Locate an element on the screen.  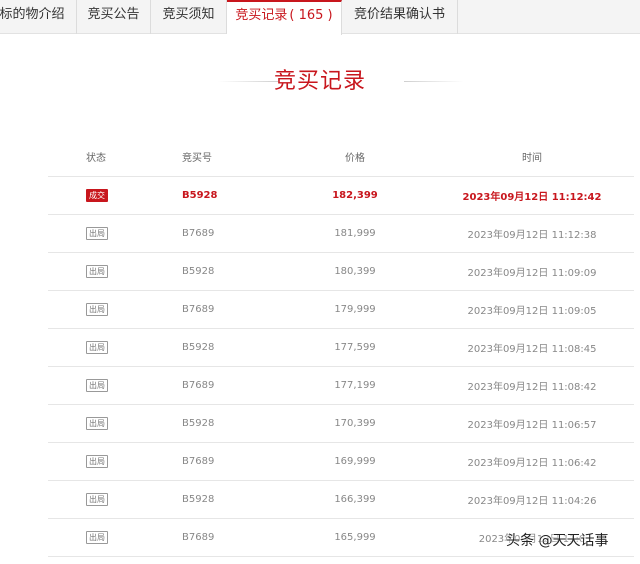
price-cell: 170,399 is located at coordinates (355, 423).